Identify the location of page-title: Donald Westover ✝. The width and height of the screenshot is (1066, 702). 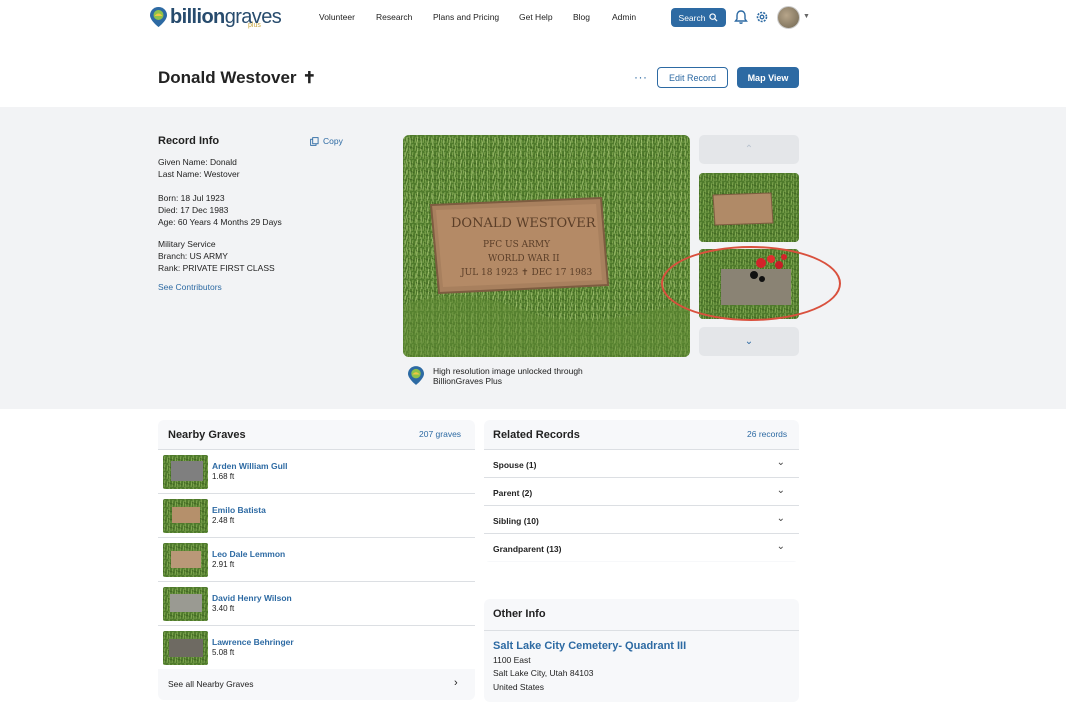
(237, 78).